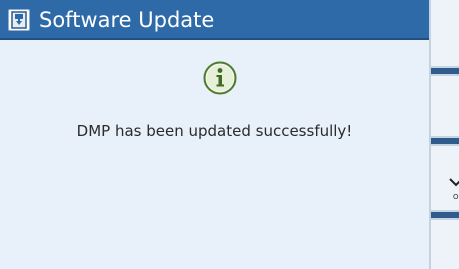 This screenshot has height=269, width=459. Describe the element at coordinates (445, 33) in the screenshot. I see `strip-button-top` at that location.